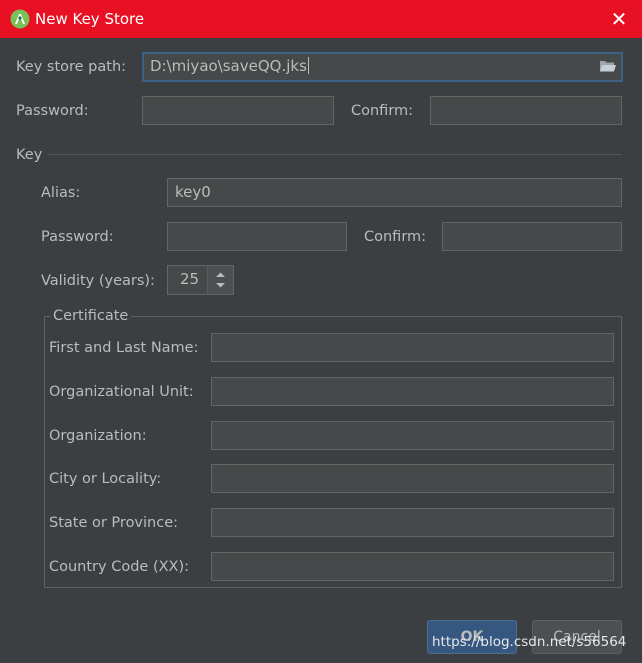 The height and width of the screenshot is (663, 642). I want to click on alias-field: key0, so click(394, 192).